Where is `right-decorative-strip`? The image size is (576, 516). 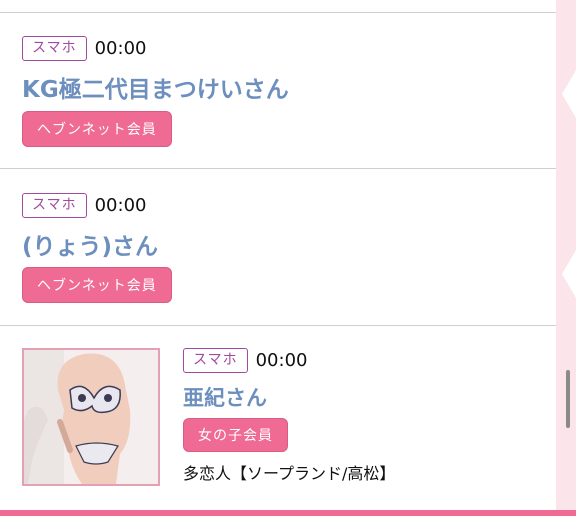 right-decorative-strip is located at coordinates (566, 258).